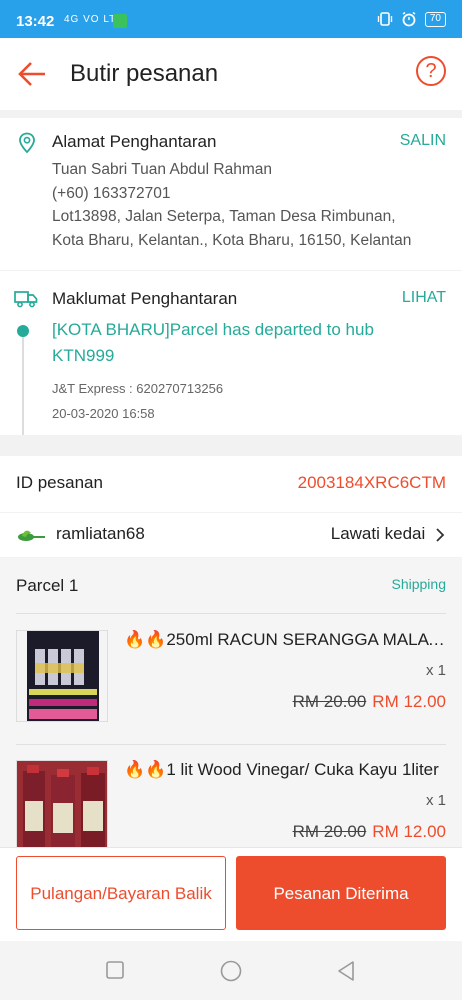 The image size is (462, 1000). Describe the element at coordinates (120, 21) in the screenshot. I see `app-notification-icon` at that location.